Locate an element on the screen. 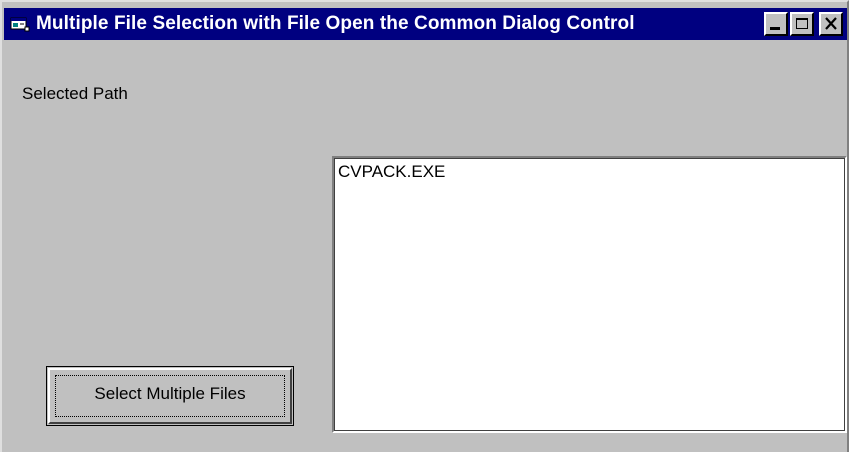 This screenshot has height=452, width=851. list-item: CVPACK.EXE is located at coordinates (391, 172).